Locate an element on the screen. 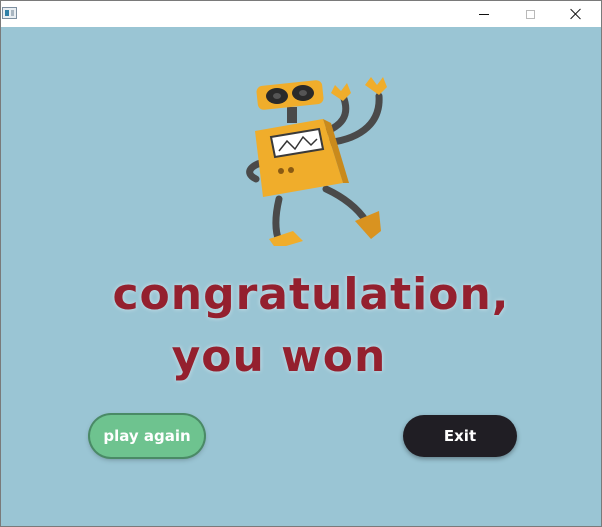  title-bar is located at coordinates (301, 14).